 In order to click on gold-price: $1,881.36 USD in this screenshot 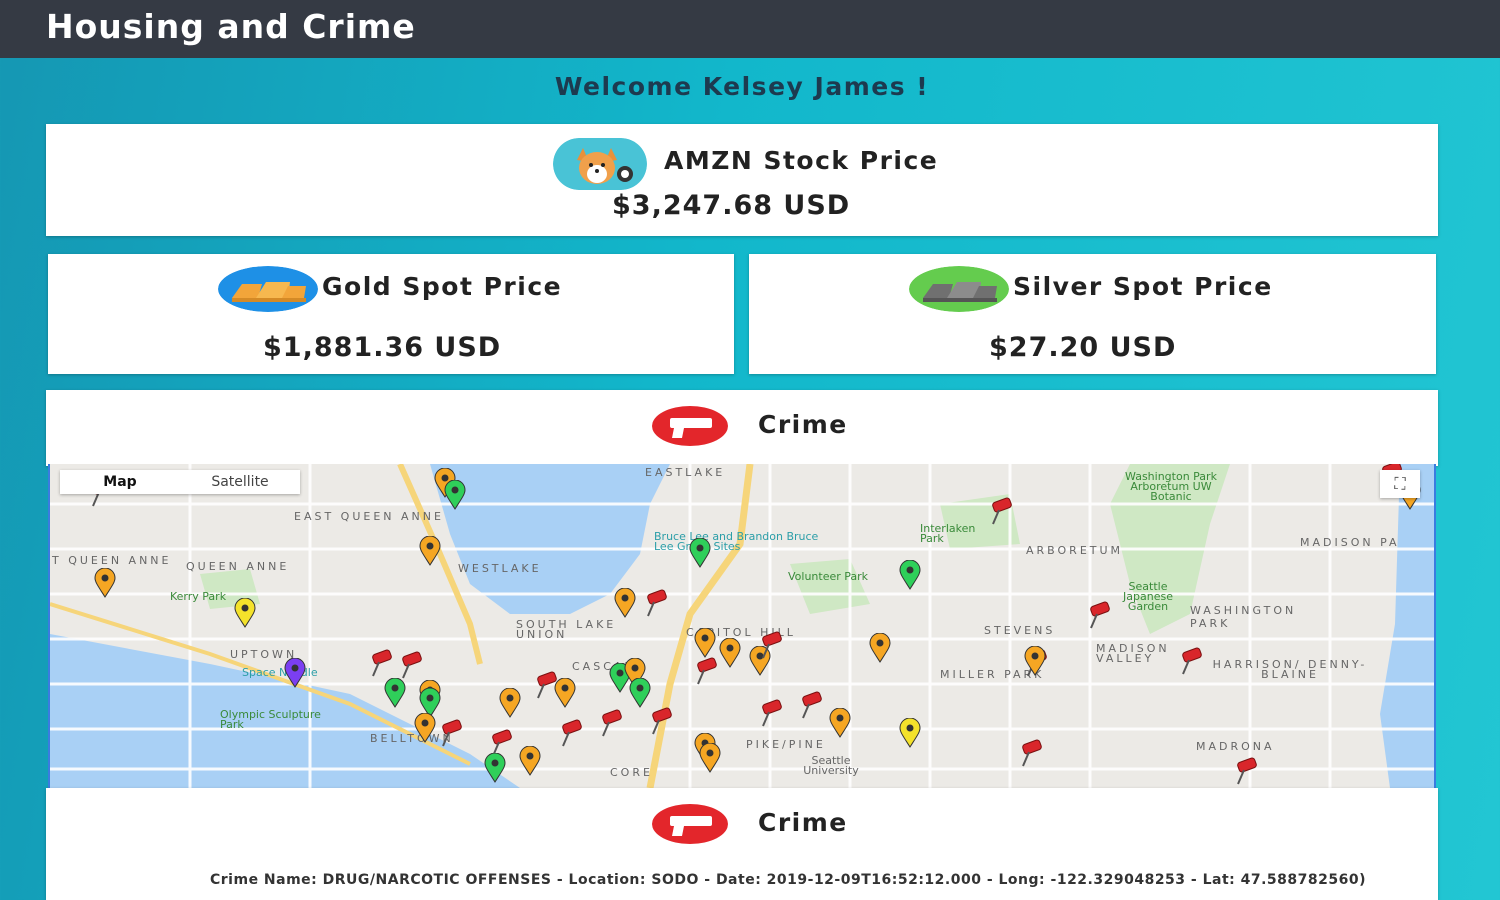, I will do `click(382, 347)`.